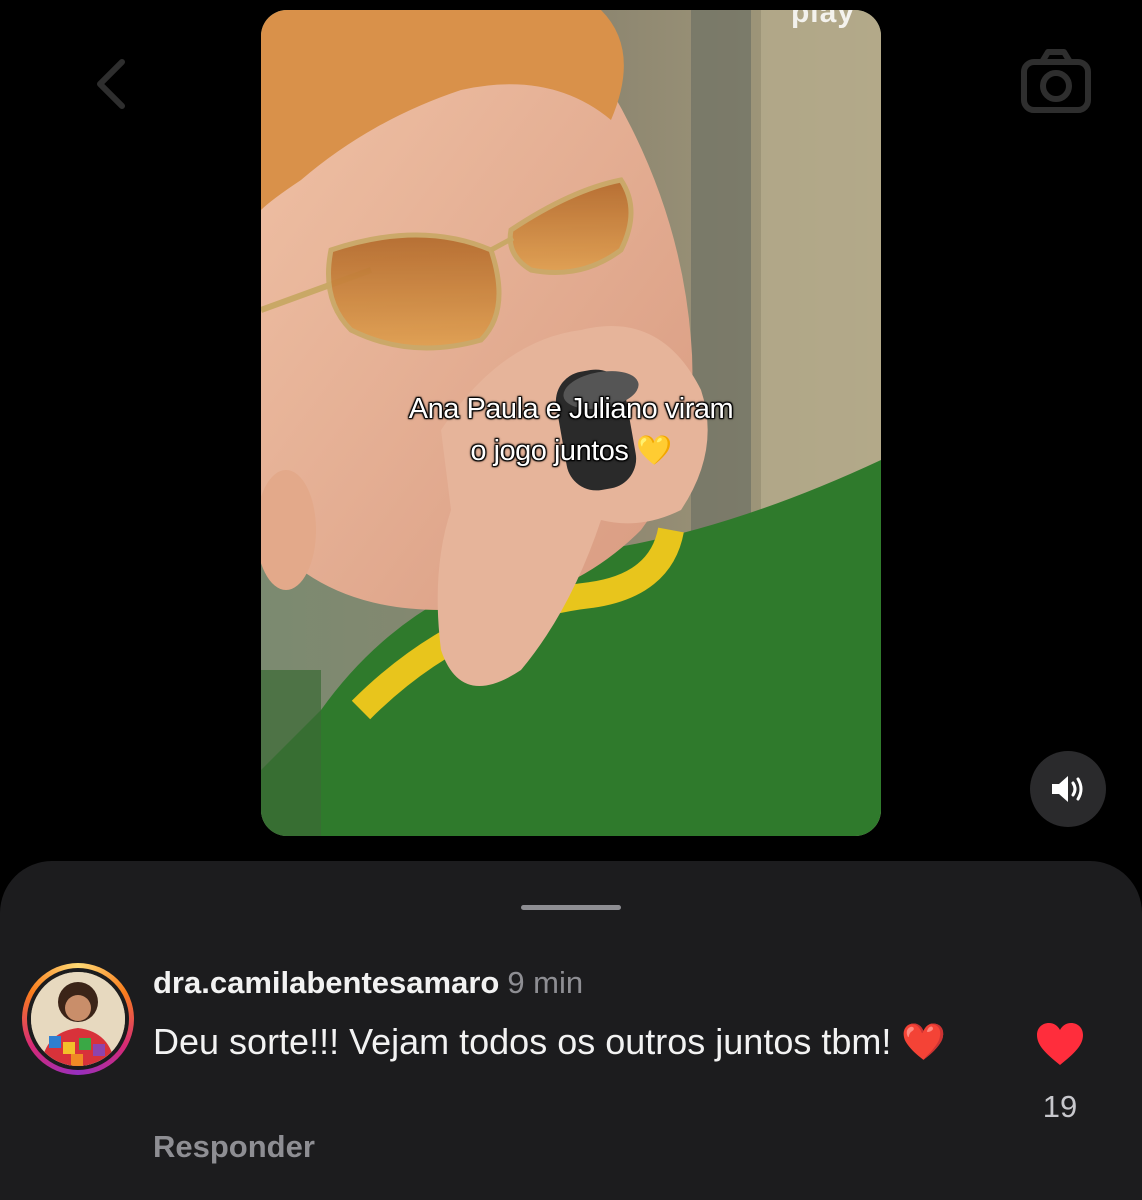 The height and width of the screenshot is (1200, 1142). I want to click on comment-timestamp: 9 min, so click(545, 982).